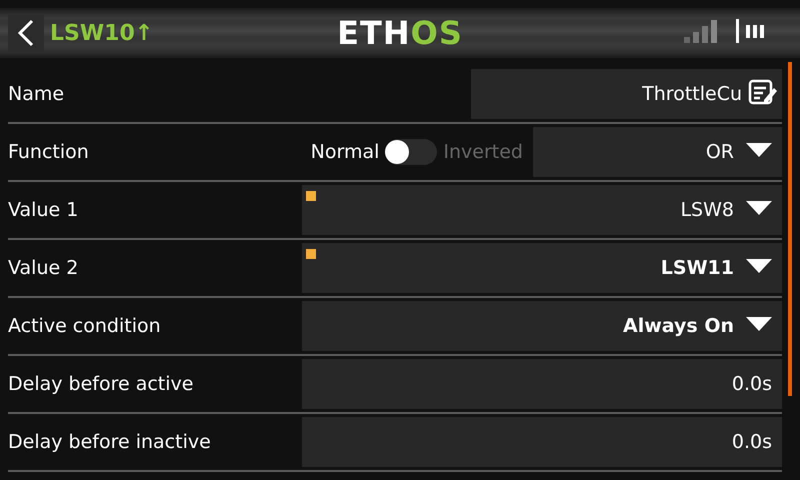 This screenshot has height=480, width=800. What do you see at coordinates (626, 94) in the screenshot?
I see `text-field: ThrottleCu` at bounding box center [626, 94].